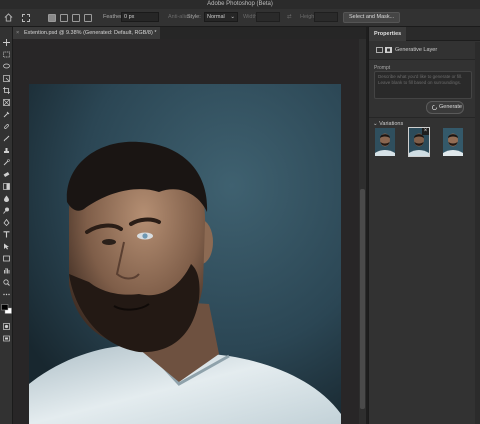  What do you see at coordinates (419, 142) in the screenshot?
I see `variation-thumbnail-2: ×` at bounding box center [419, 142].